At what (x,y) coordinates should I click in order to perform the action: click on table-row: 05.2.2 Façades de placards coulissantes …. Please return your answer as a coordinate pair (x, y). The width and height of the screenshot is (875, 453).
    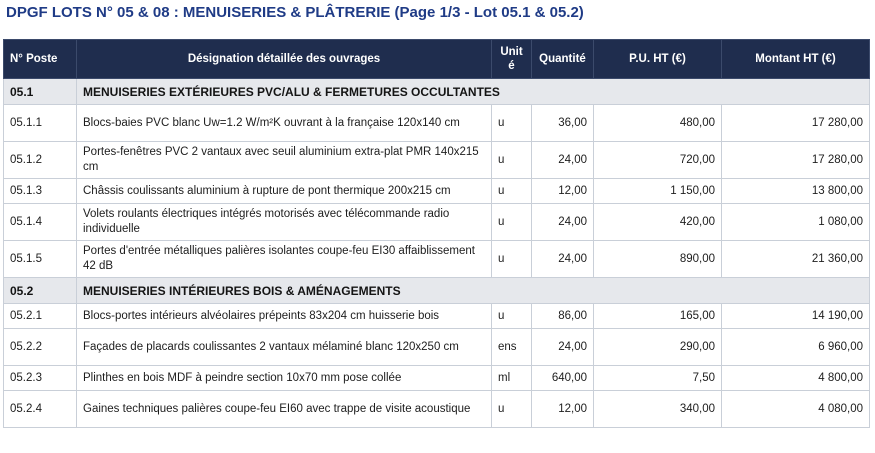
    Looking at the image, I should click on (436, 347).